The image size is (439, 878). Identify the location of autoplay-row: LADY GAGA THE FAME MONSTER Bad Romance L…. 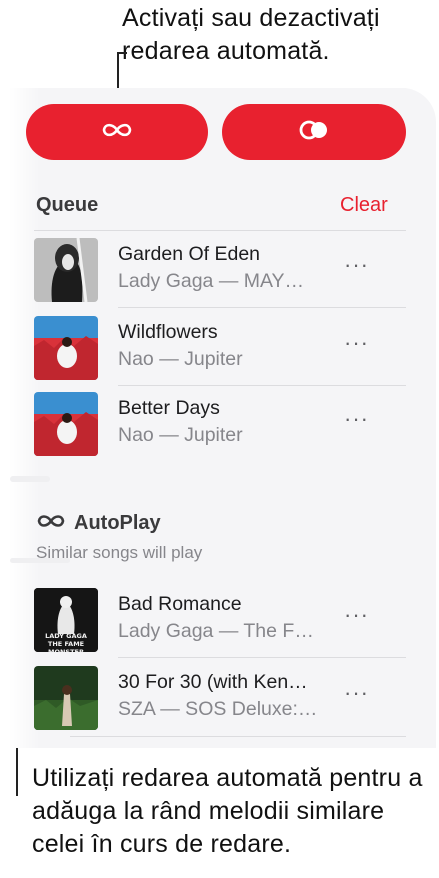
(219, 623).